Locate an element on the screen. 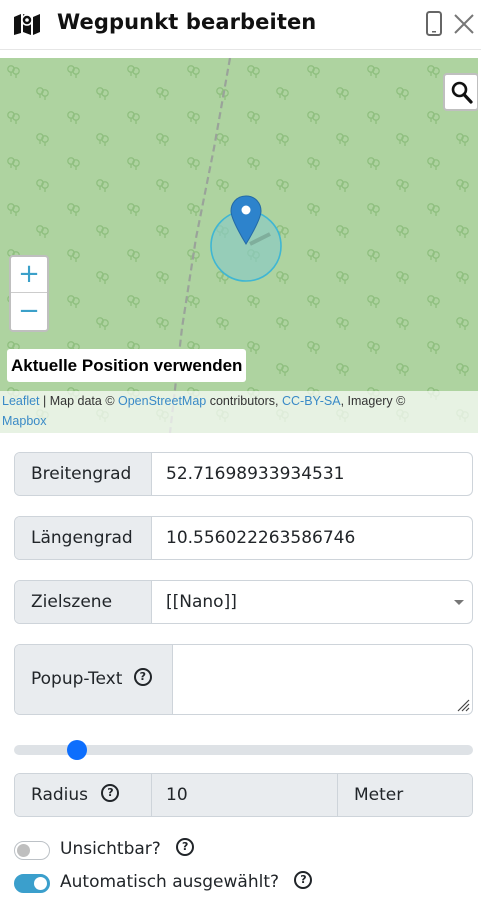  popup-text-label-cell: Popup-Text ? is located at coordinates (94, 679).